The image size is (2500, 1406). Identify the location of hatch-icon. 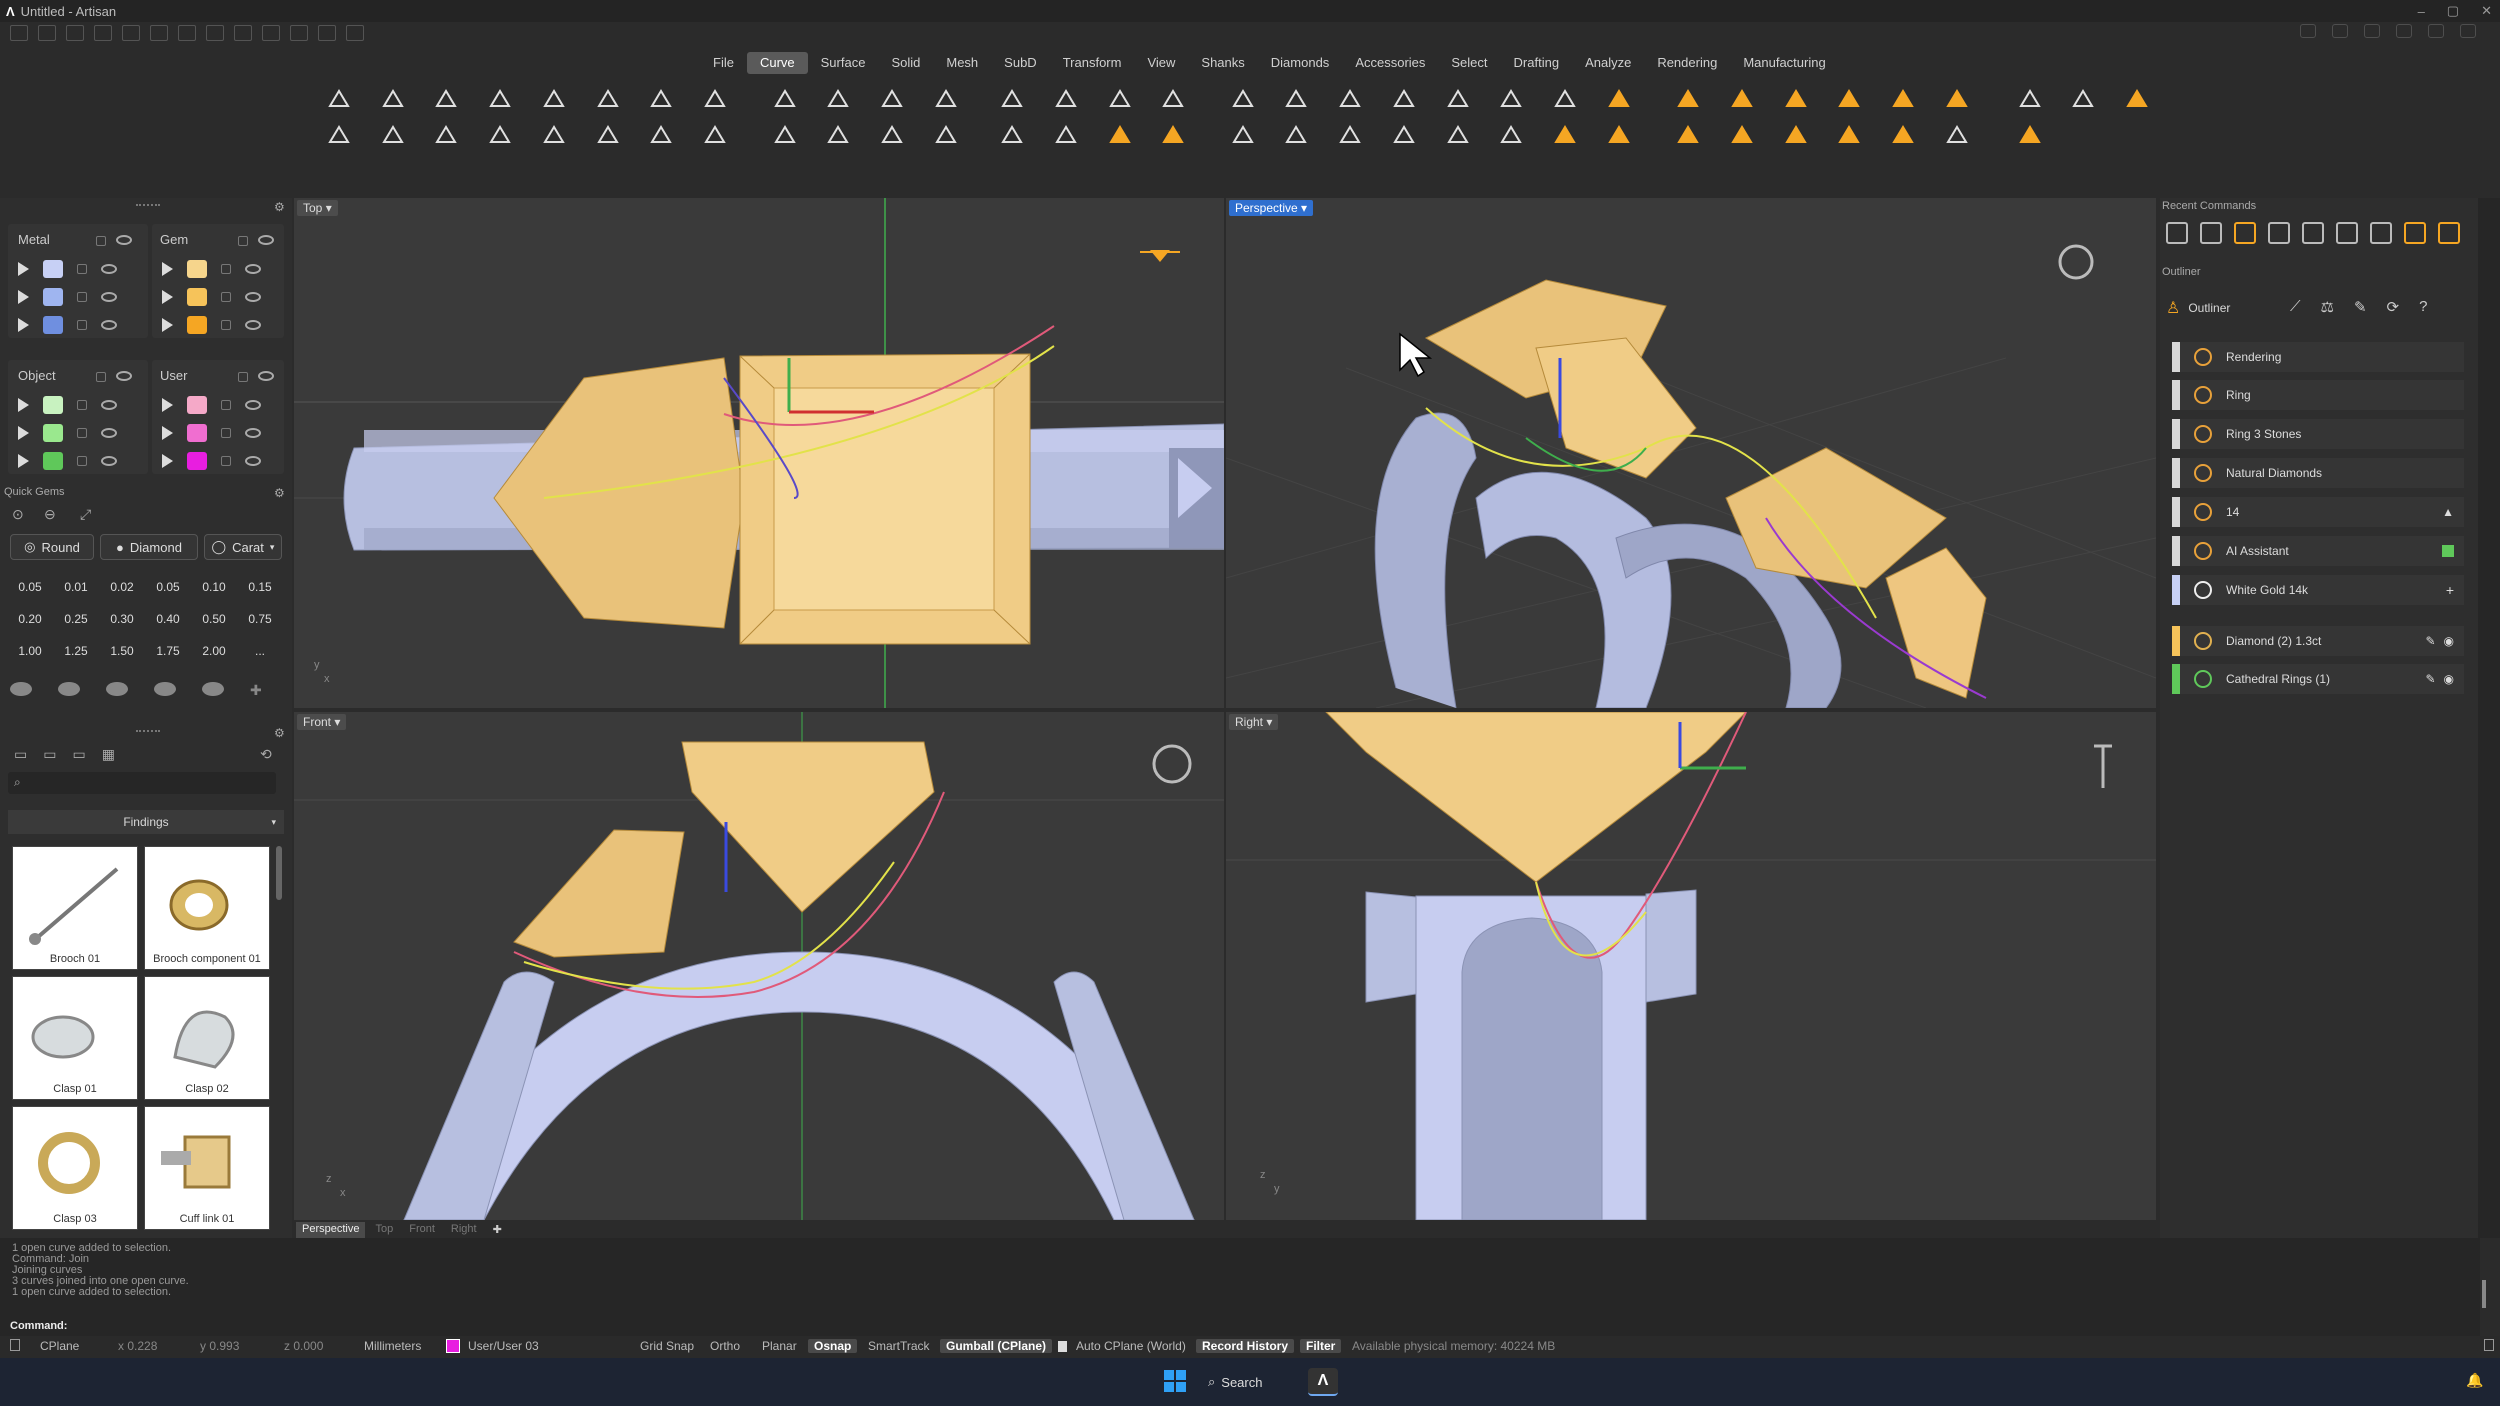
(715, 99).